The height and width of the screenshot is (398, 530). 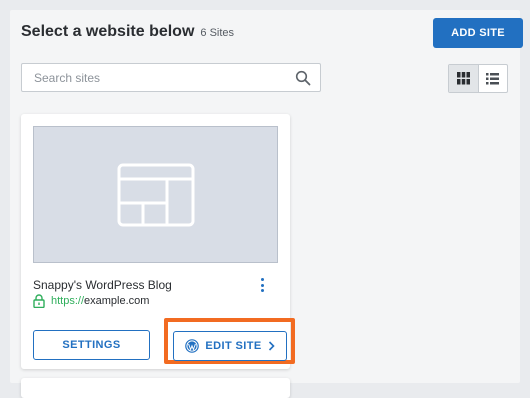 I want to click on list-view-button, so click(x=493, y=78).